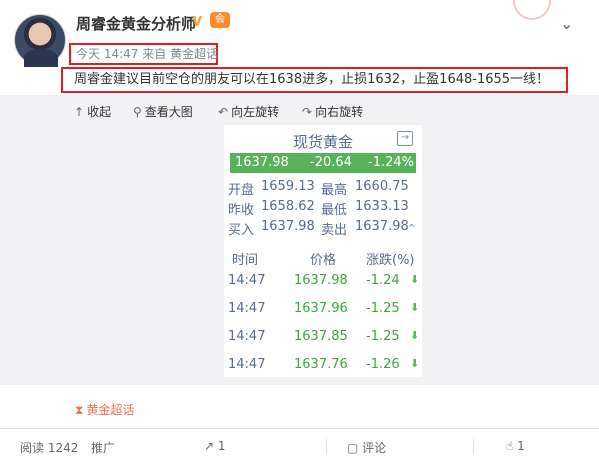 The height and width of the screenshot is (468, 599). What do you see at coordinates (241, 230) in the screenshot?
I see `buy-label: 买入` at bounding box center [241, 230].